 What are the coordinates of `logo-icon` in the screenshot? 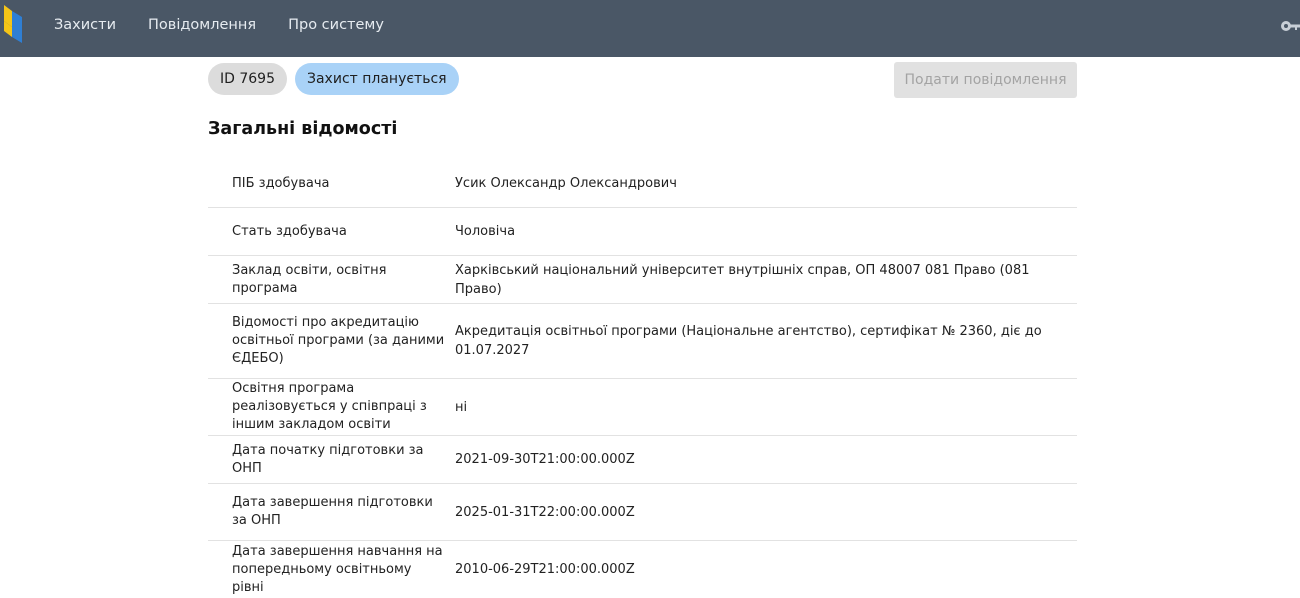 It's located at (14, 25).